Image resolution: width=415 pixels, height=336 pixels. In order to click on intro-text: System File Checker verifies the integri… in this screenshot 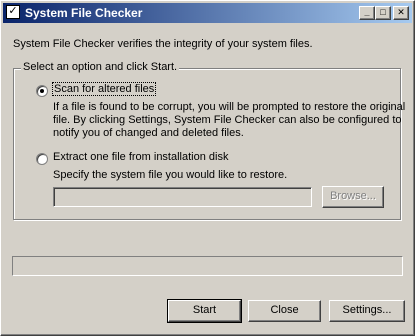, I will do `click(163, 44)`.